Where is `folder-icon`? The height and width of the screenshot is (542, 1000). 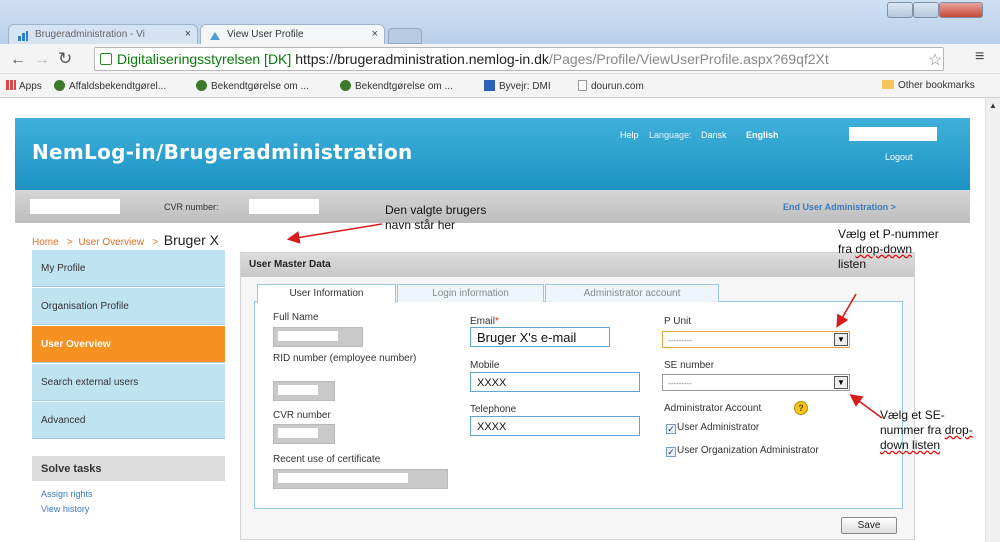
folder-icon is located at coordinates (888, 84).